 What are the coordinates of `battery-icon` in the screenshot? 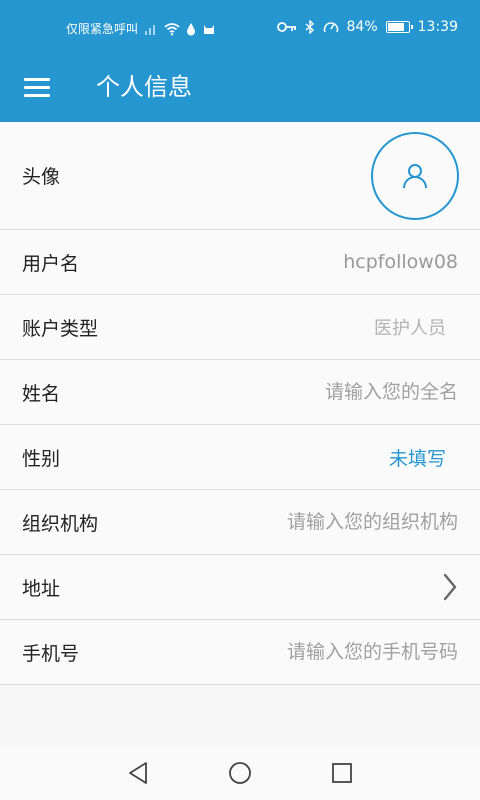 It's located at (399, 27).